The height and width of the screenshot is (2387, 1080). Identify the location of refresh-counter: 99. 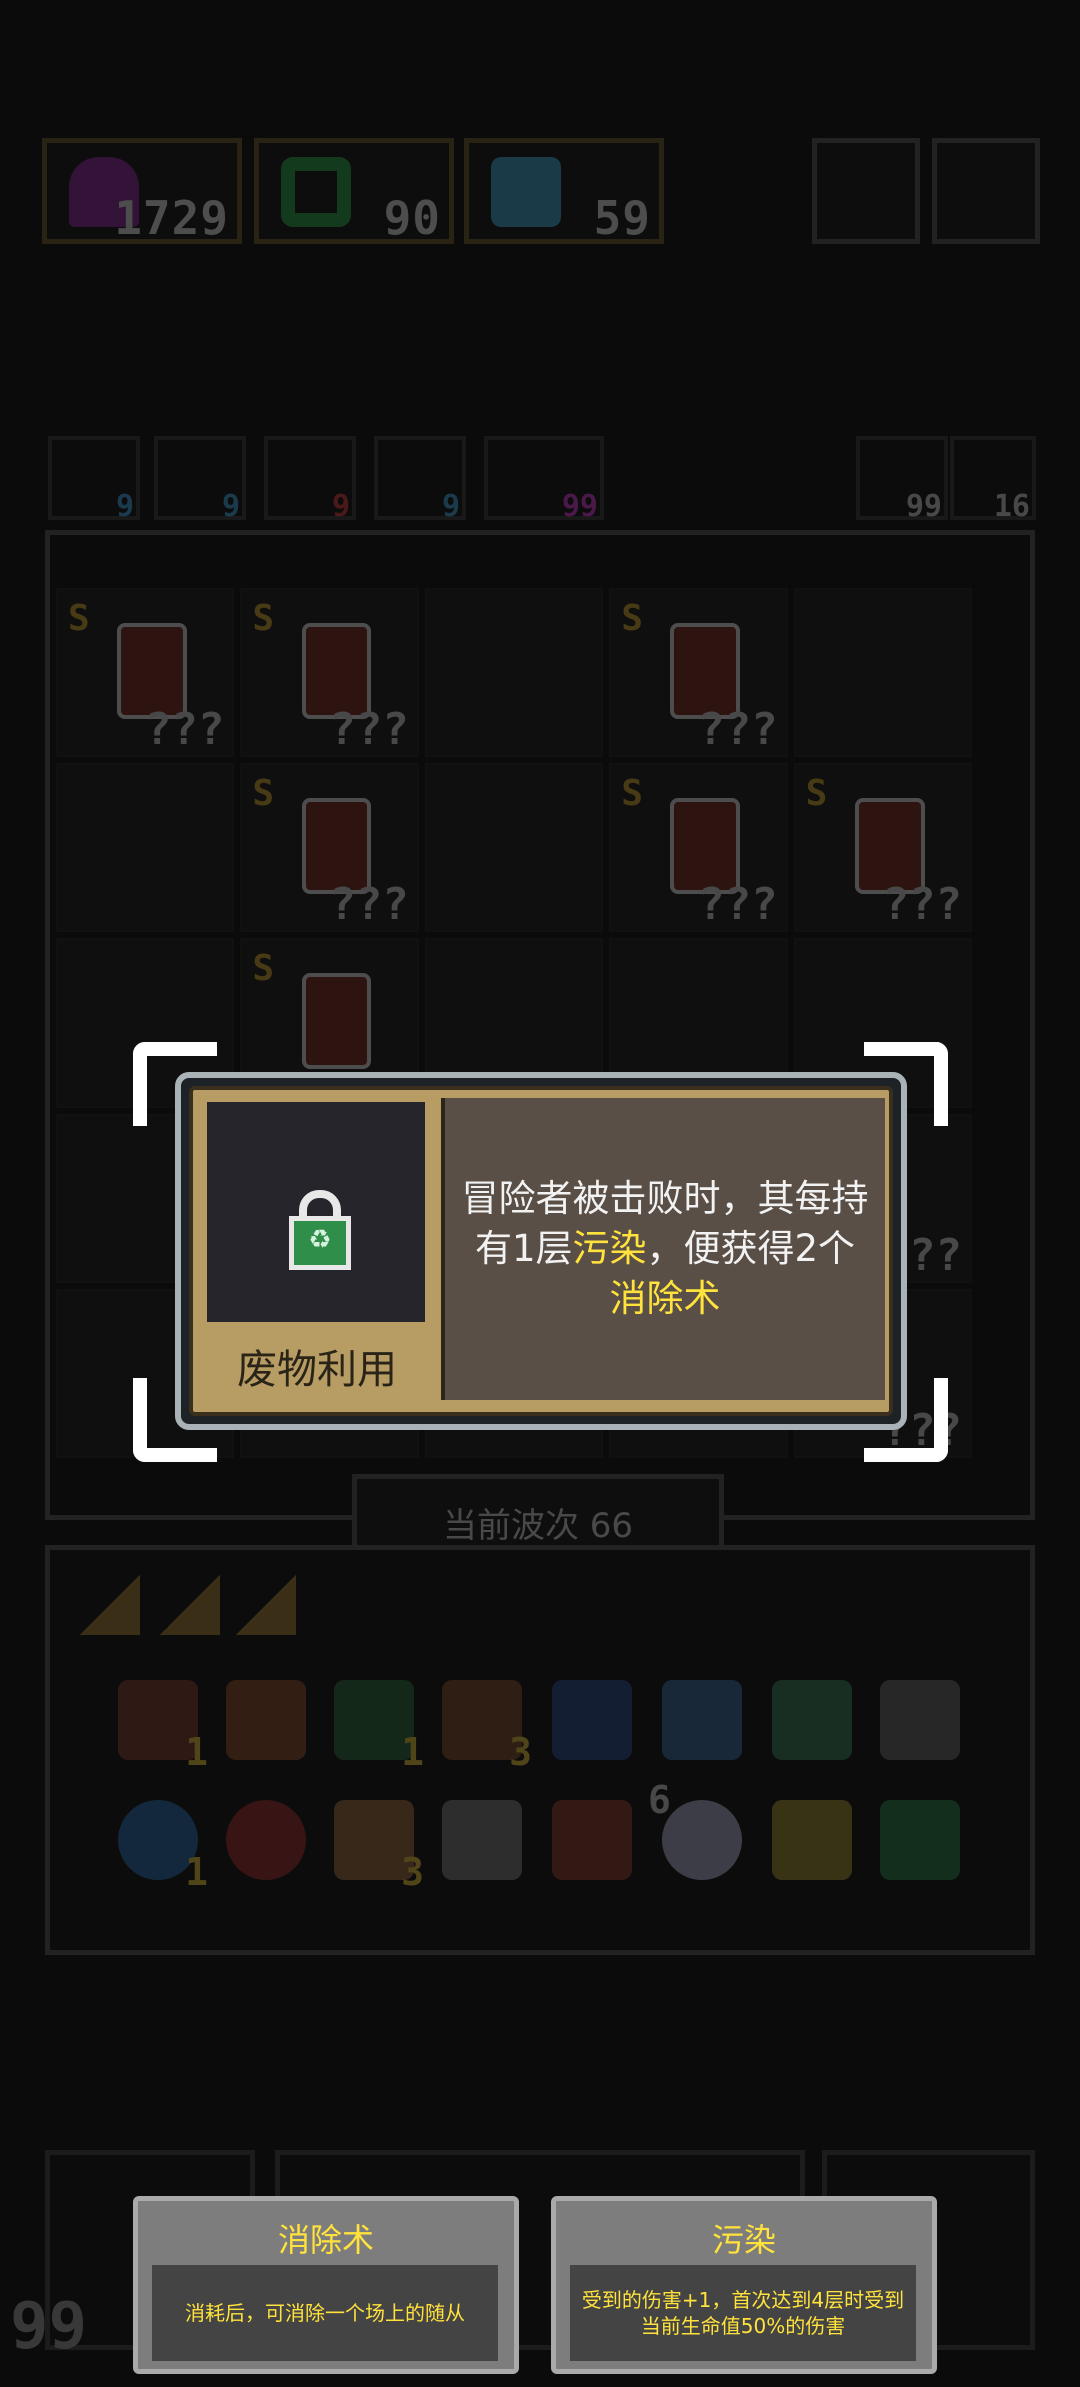
(902, 480).